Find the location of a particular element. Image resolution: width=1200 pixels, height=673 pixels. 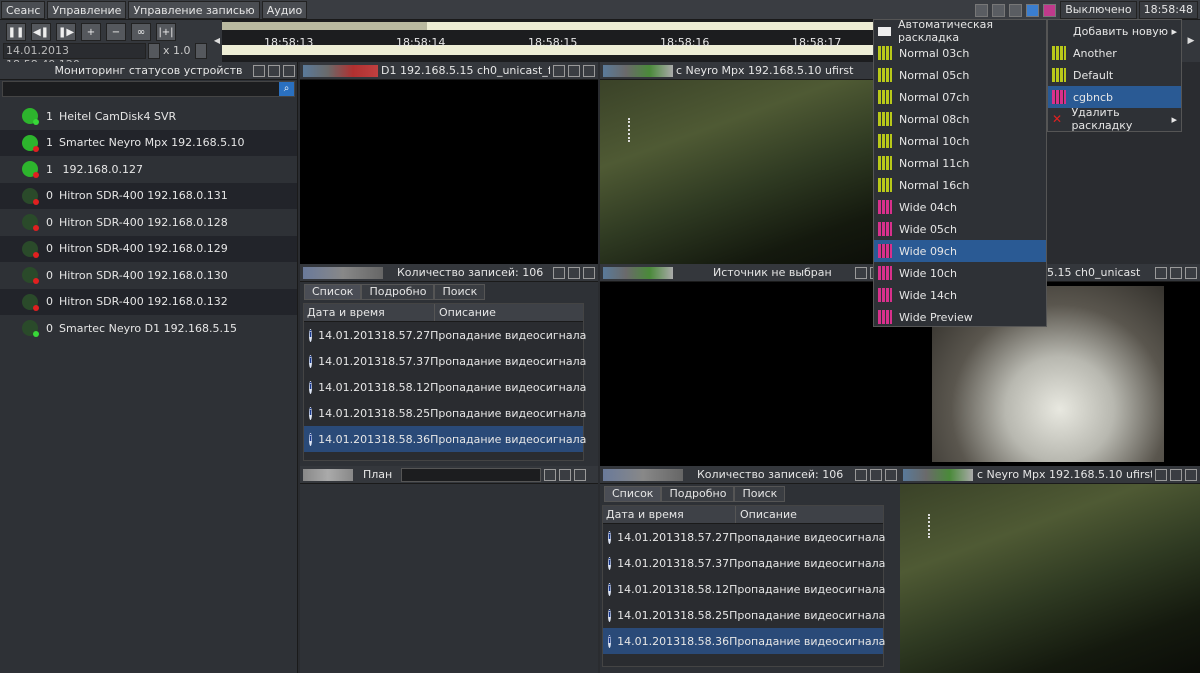

plan-select is located at coordinates (471, 474).